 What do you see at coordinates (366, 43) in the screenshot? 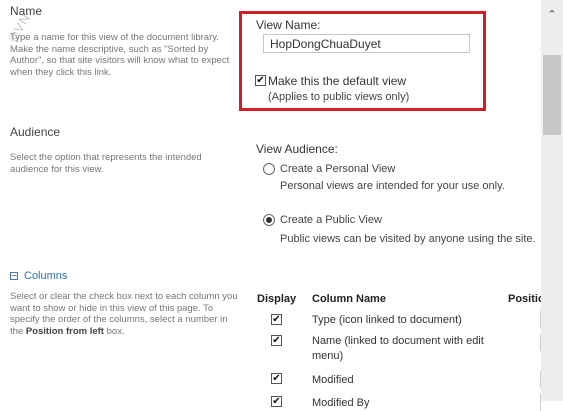
I see `view-name-input` at bounding box center [366, 43].